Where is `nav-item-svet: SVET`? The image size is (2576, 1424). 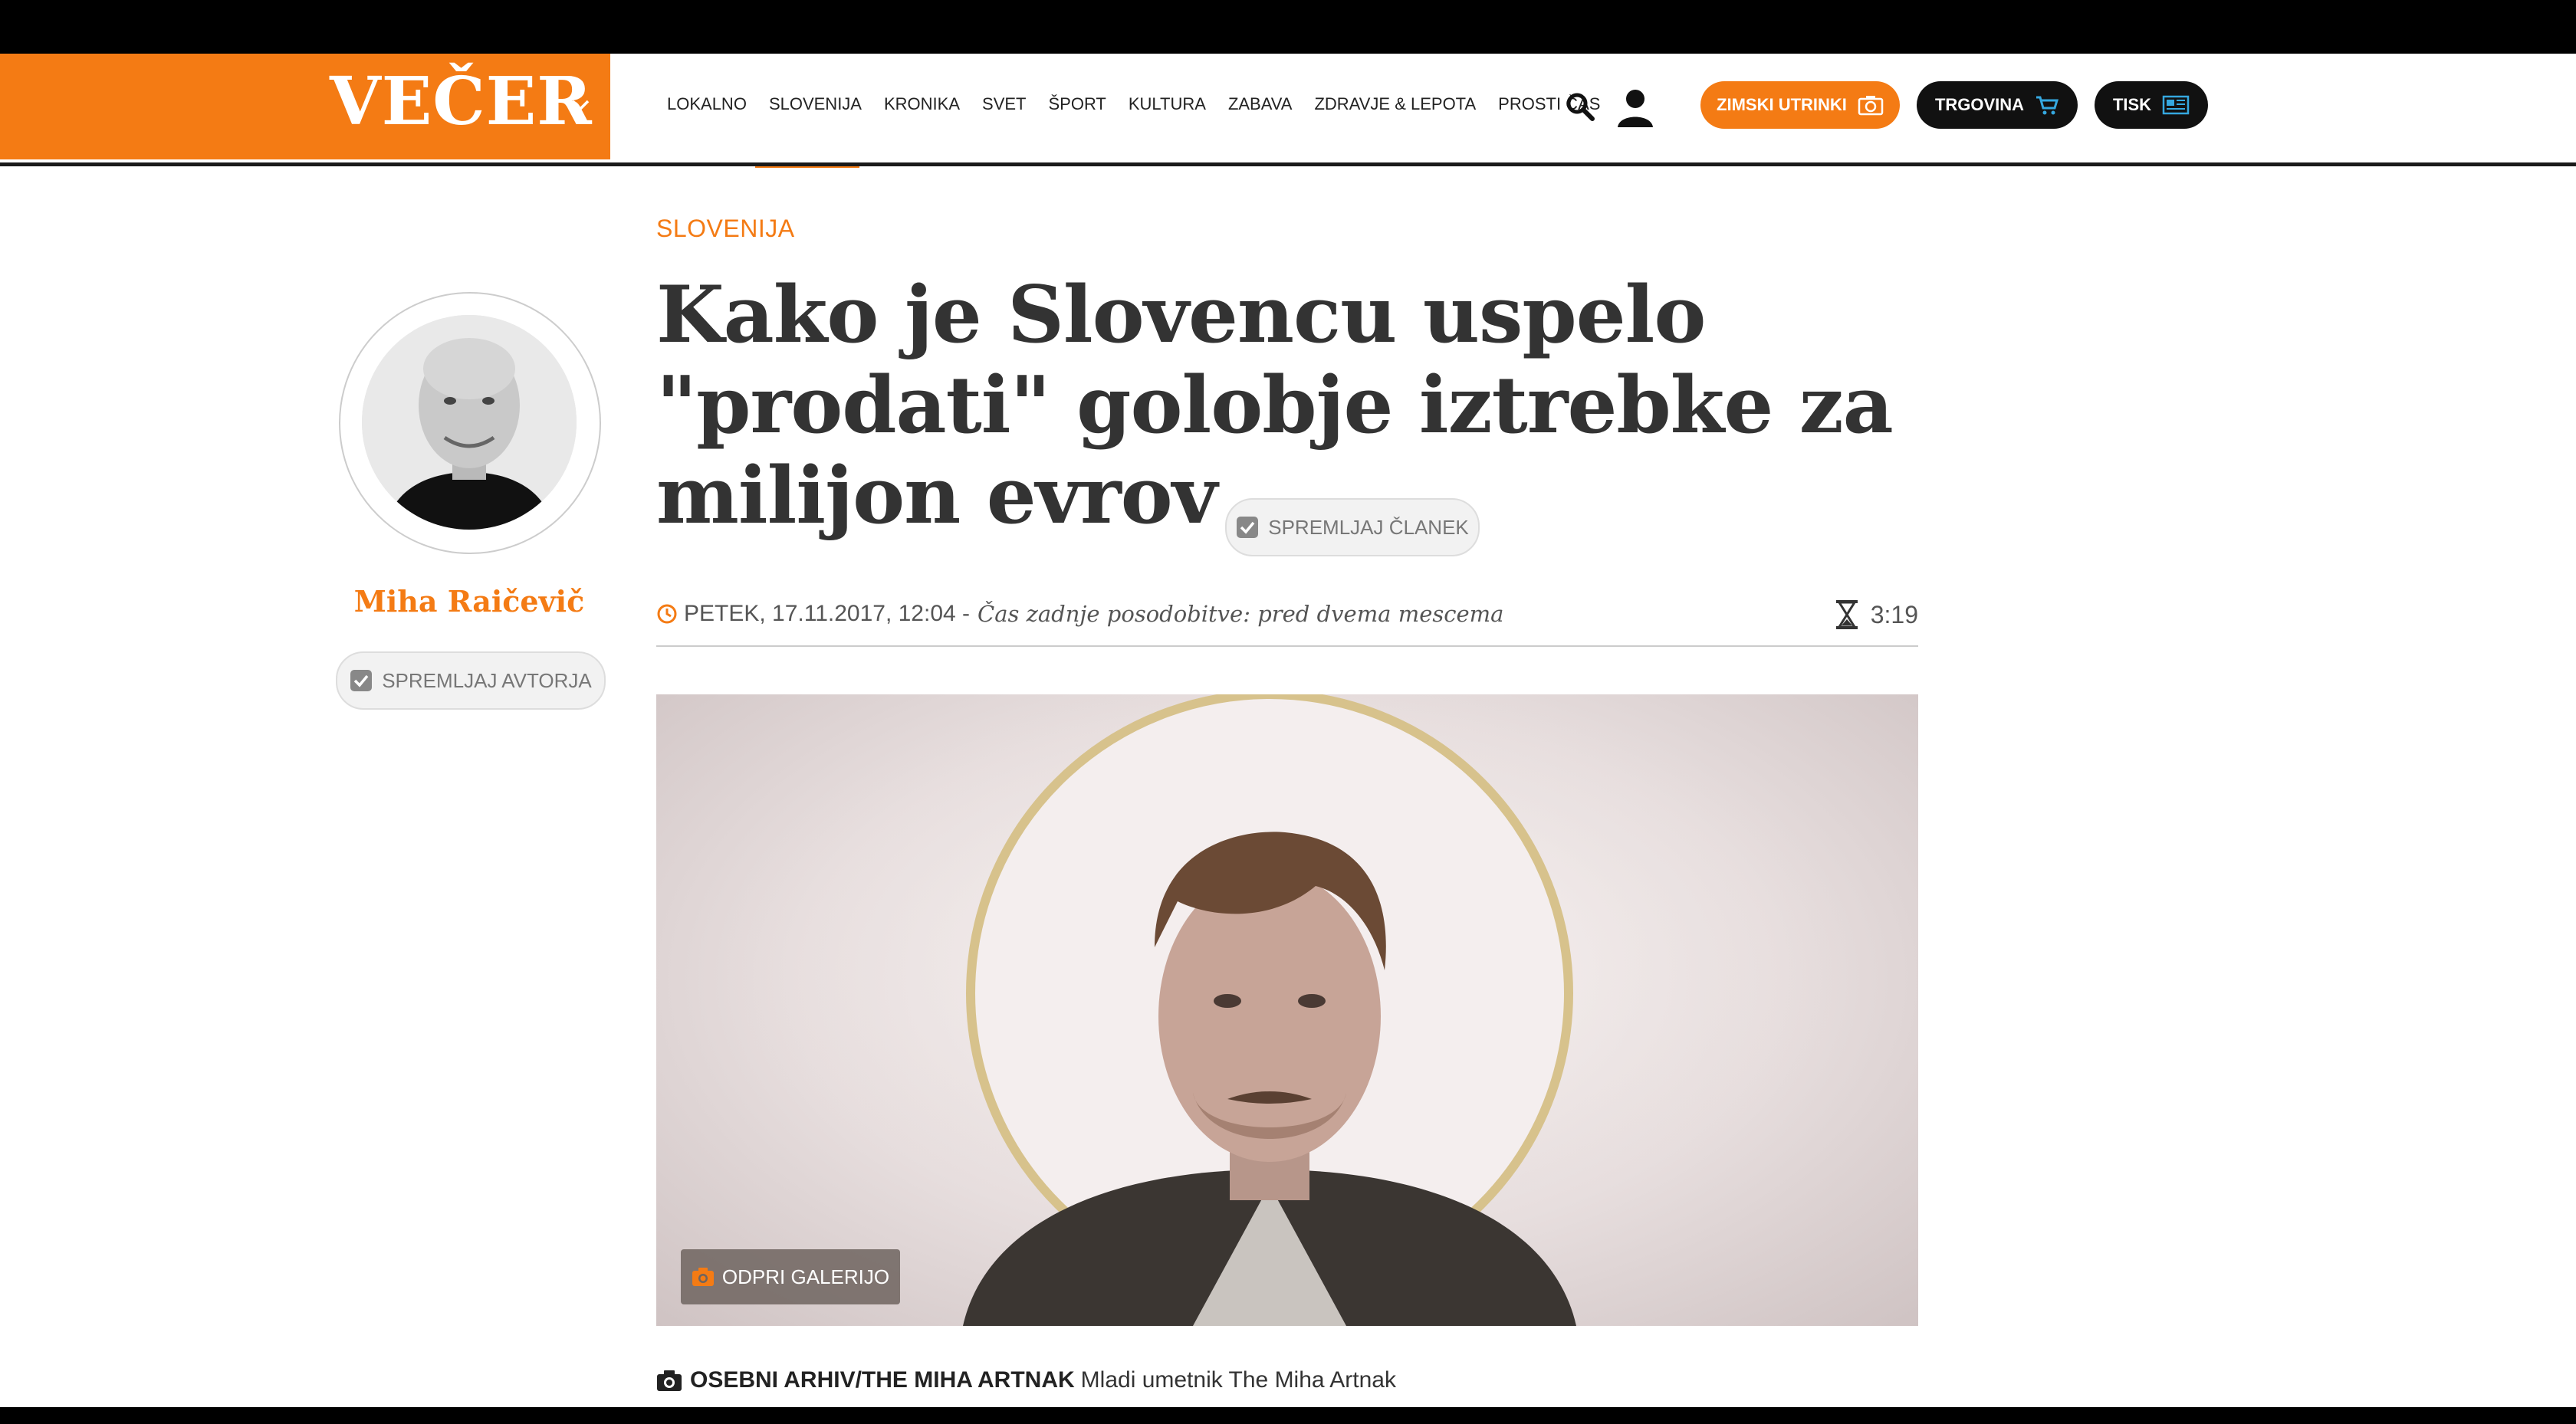 nav-item-svet: SVET is located at coordinates (1004, 104).